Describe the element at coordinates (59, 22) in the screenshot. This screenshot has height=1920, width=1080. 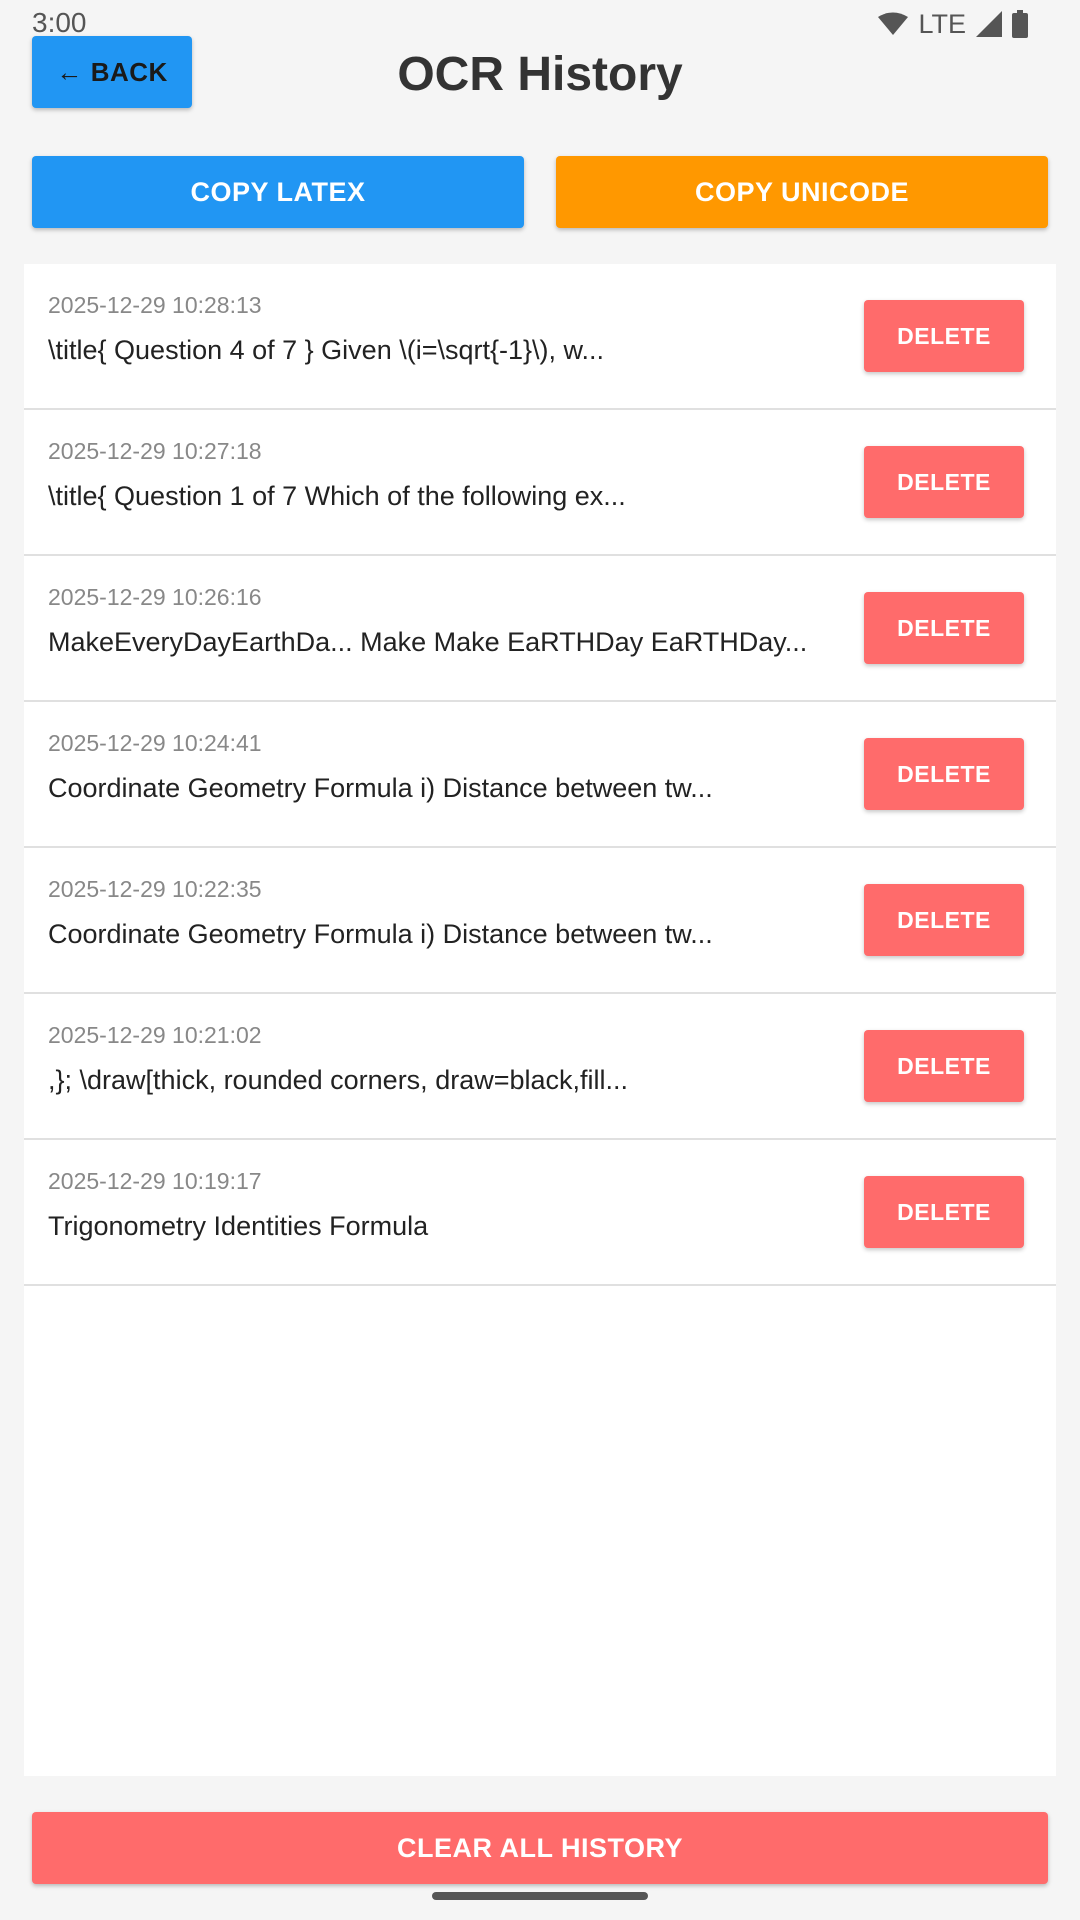
I see `status-time: 3:00` at that location.